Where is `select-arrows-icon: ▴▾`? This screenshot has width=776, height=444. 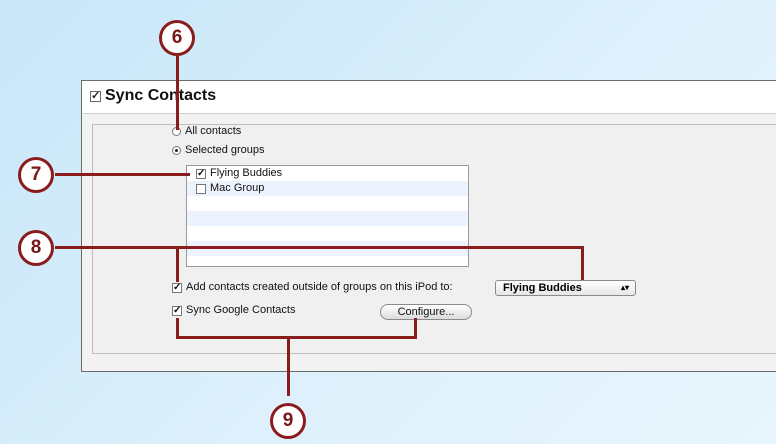 select-arrows-icon: ▴▾ is located at coordinates (624, 287).